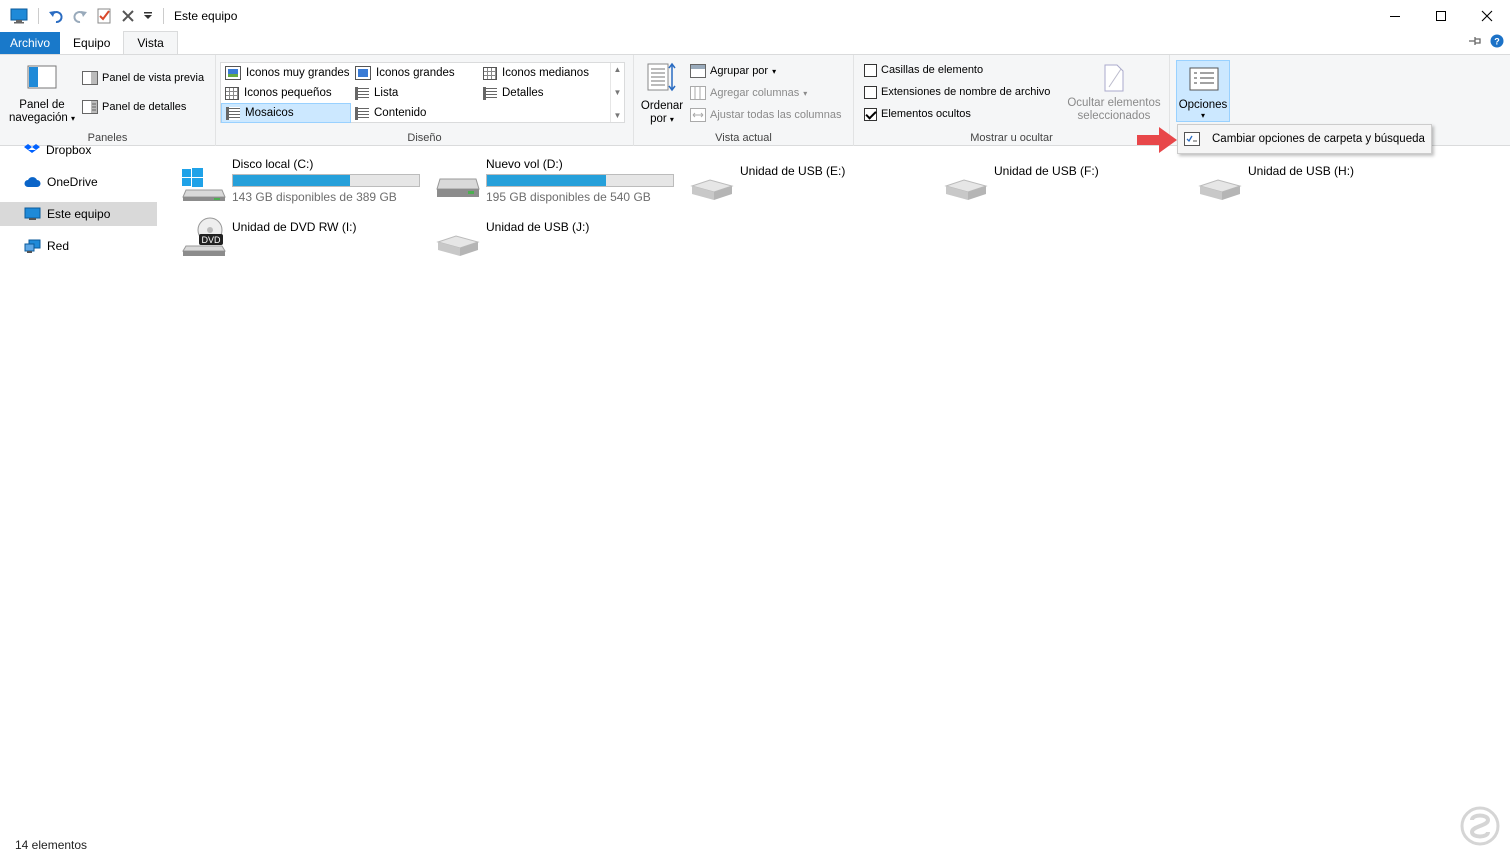 The image size is (1510, 857). I want to click on drive-i: DVD Unidad de DVD RW (I:), so click(307, 243).